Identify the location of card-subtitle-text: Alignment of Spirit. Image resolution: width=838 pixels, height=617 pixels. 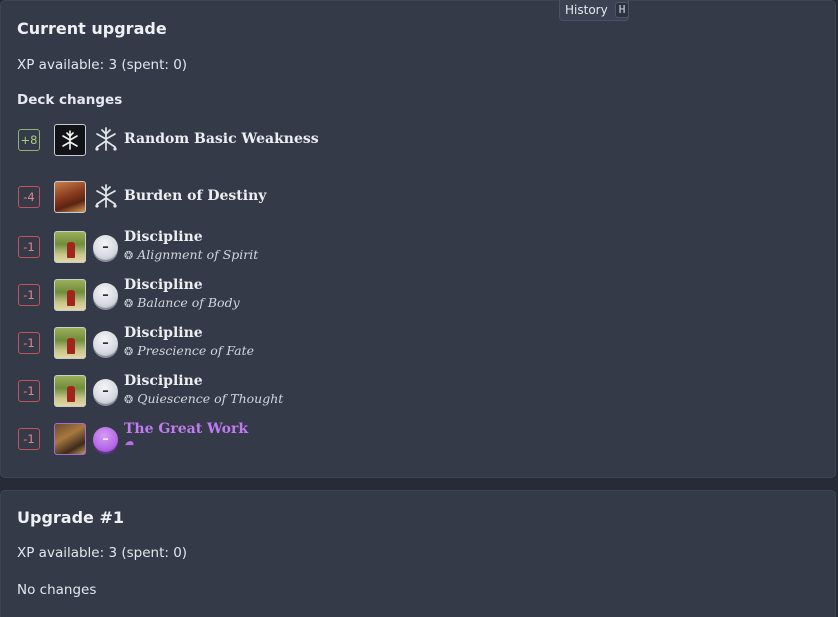
(198, 254).